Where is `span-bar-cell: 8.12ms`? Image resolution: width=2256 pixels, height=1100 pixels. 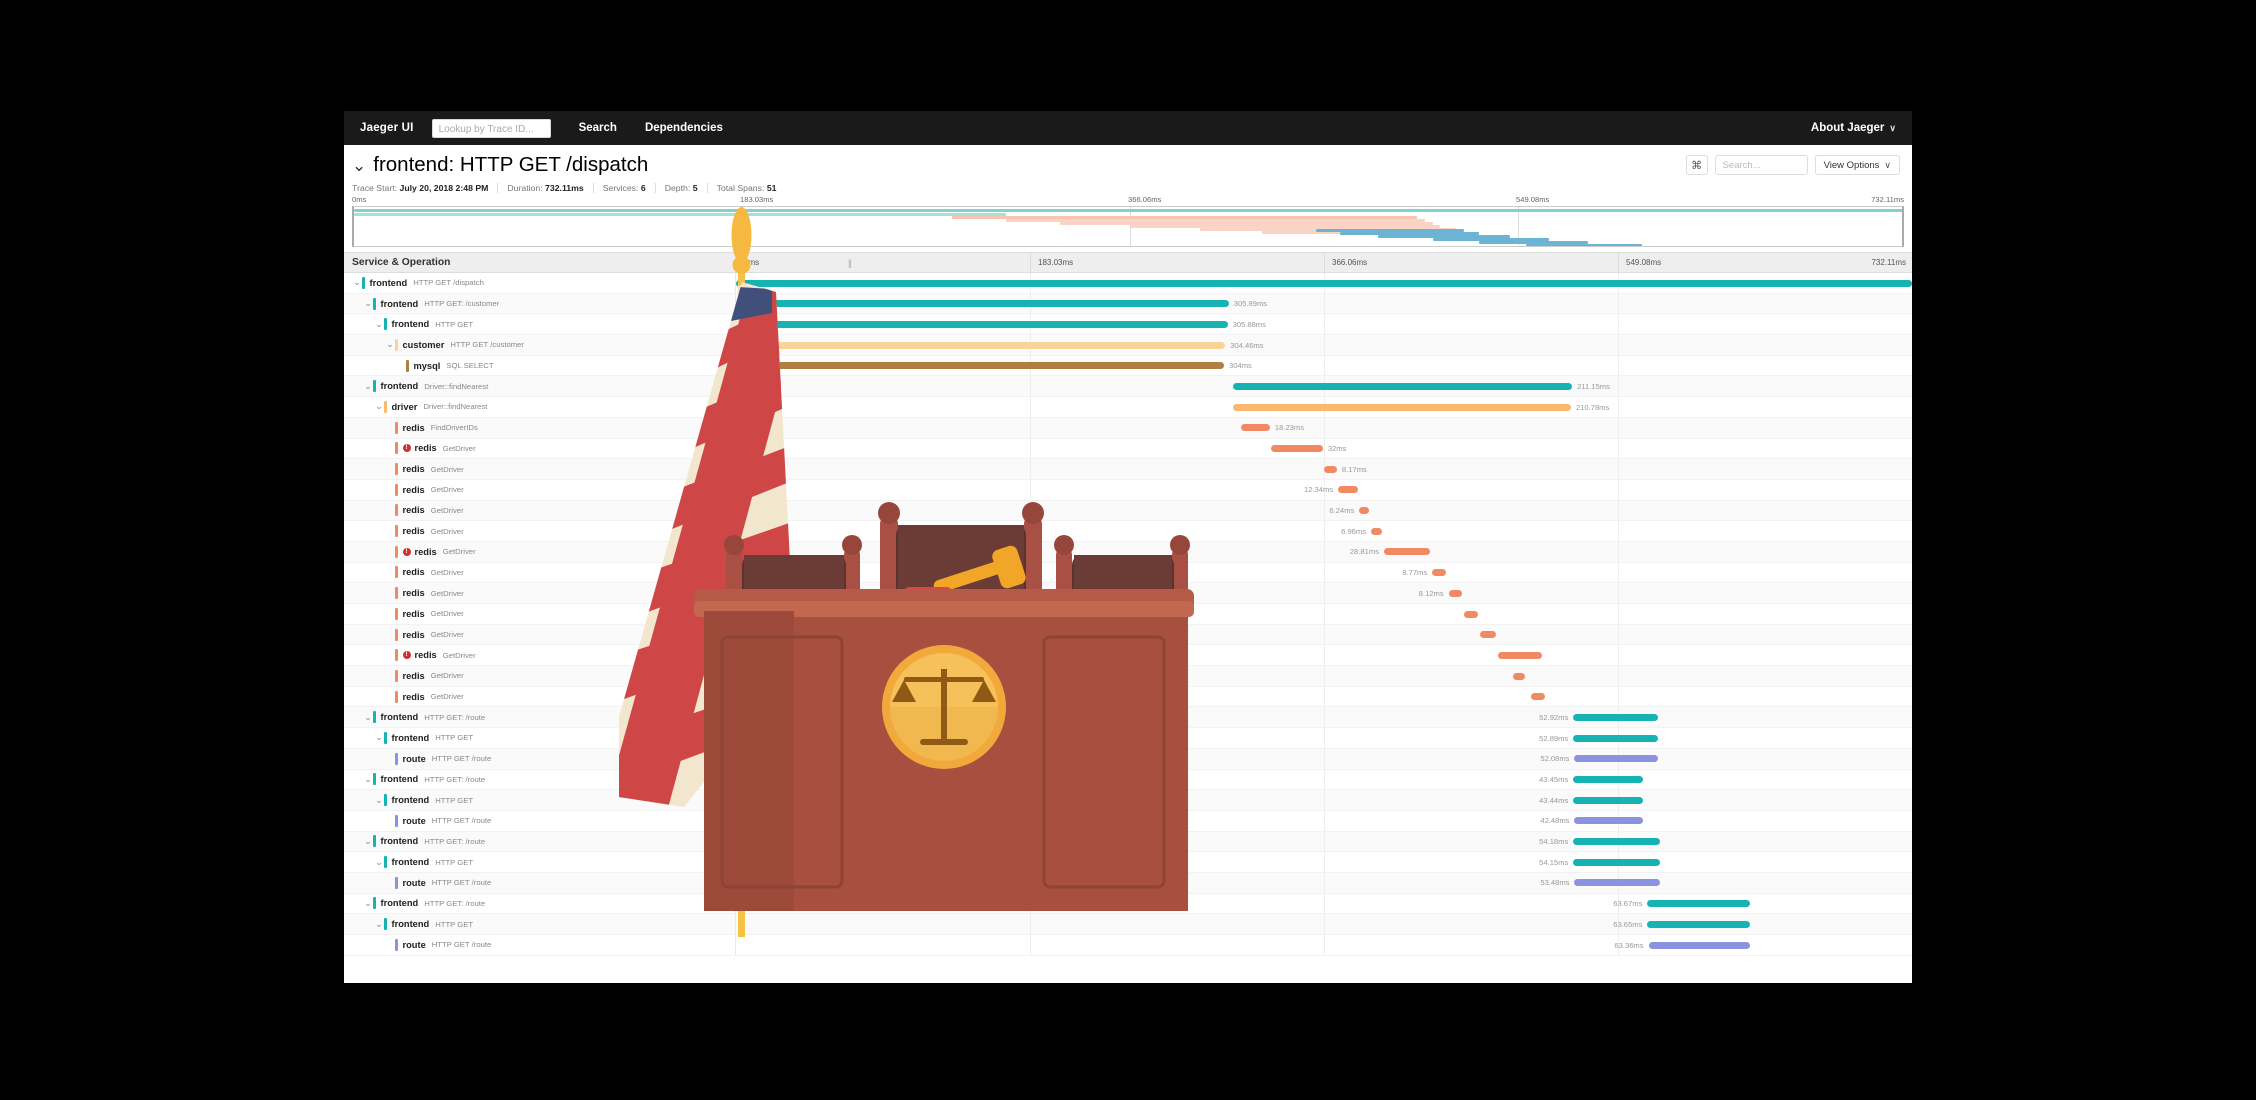
span-bar-cell: 8.12ms is located at coordinates (1324, 593).